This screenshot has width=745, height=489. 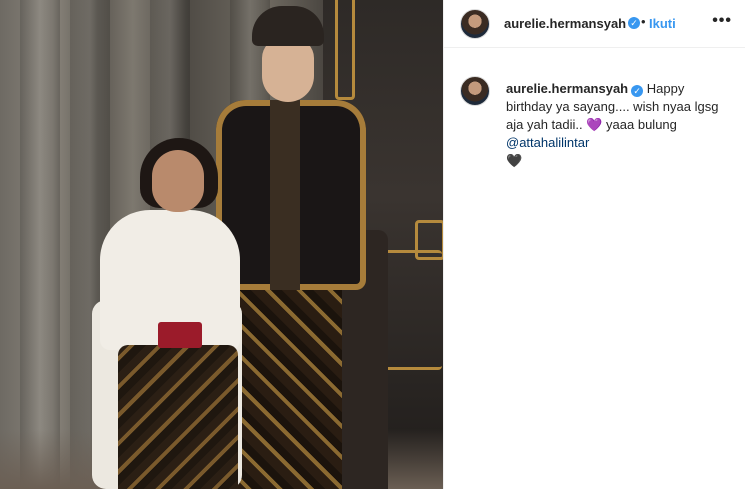 What do you see at coordinates (178, 181) in the screenshot?
I see `woman-face` at bounding box center [178, 181].